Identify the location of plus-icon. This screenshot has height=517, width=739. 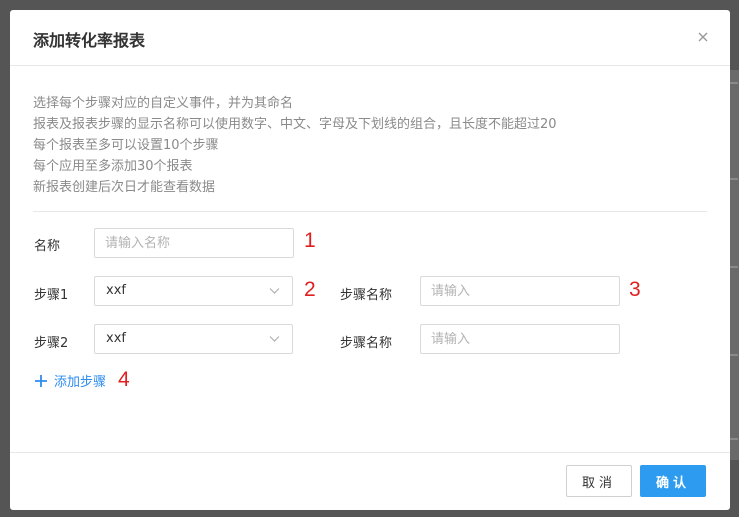
(41, 380).